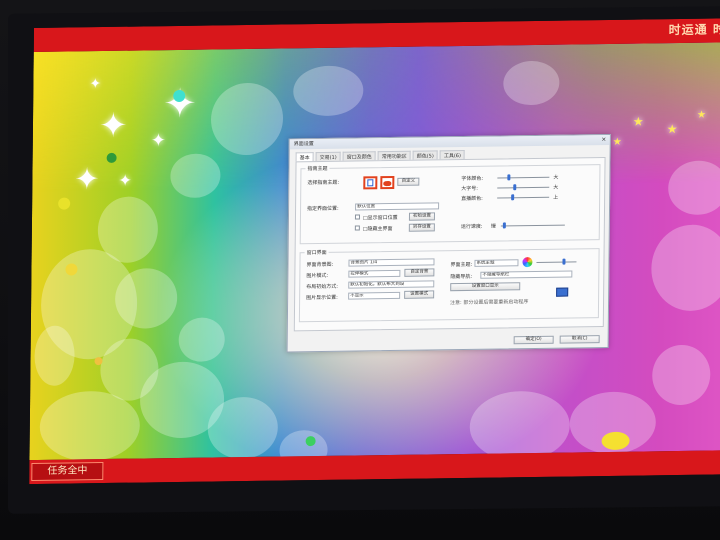  I want to click on hide-main-label: □隐藏主界面, so click(377, 229).